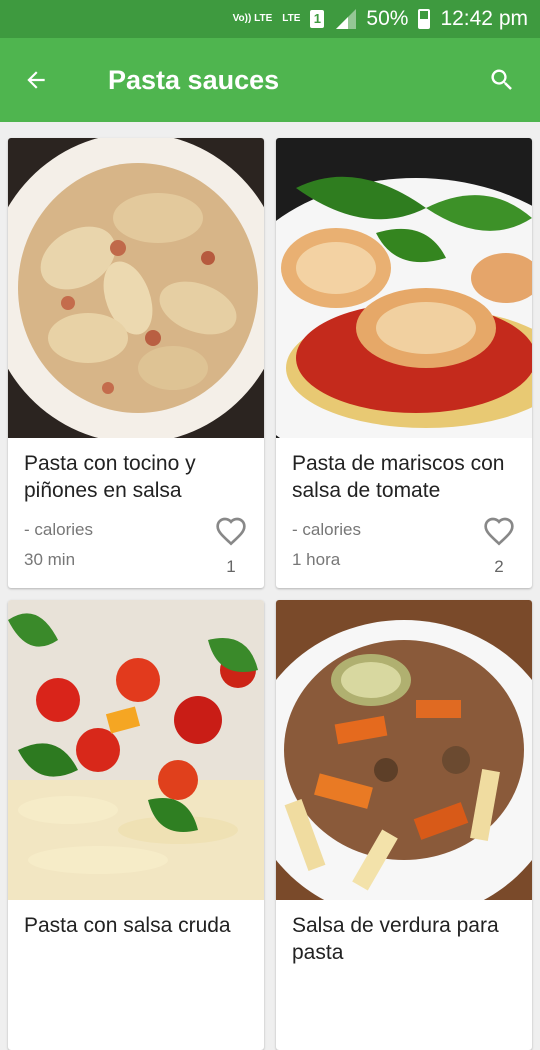 Image resolution: width=540 pixels, height=1050 pixels. Describe the element at coordinates (252, 18) in the screenshot. I see `volte-indicator: Vo)) LTE` at that location.